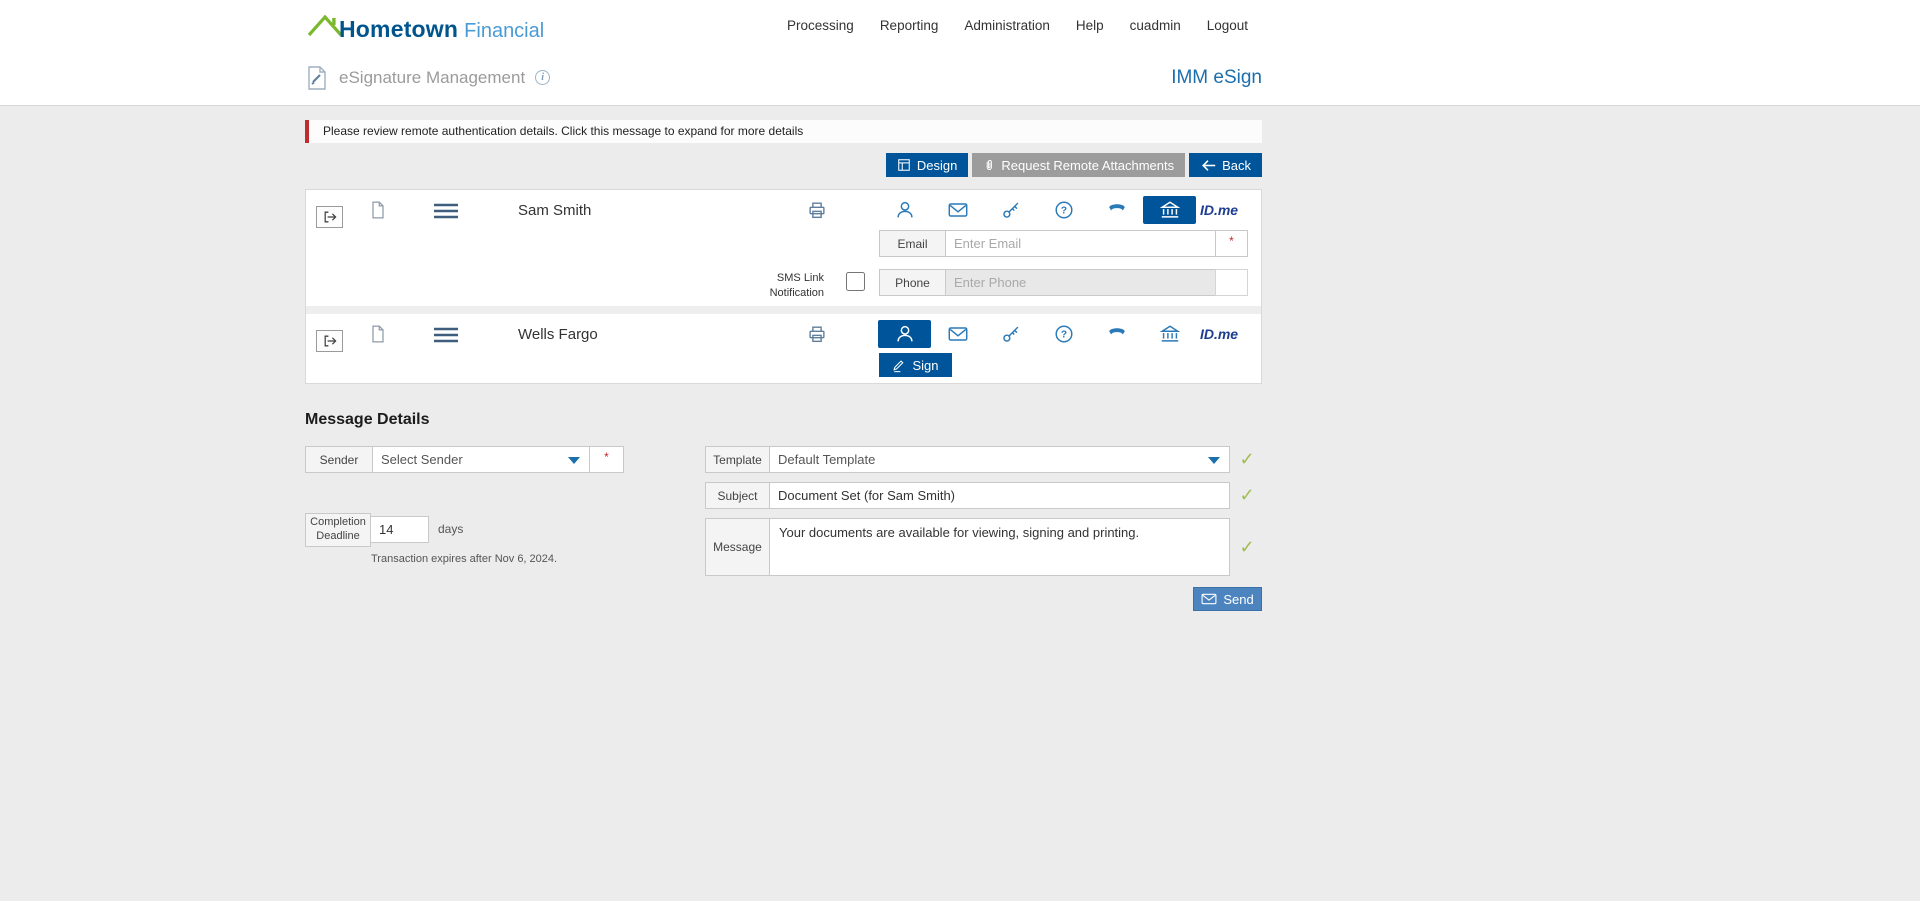 This screenshot has width=1920, height=901. What do you see at coordinates (927, 165) in the screenshot?
I see `design-button: Design` at bounding box center [927, 165].